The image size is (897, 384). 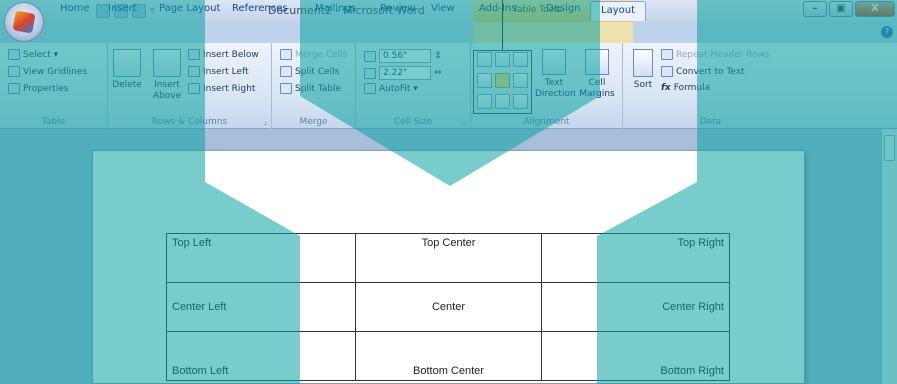 I want to click on insert-left-button: Insert Left, so click(x=218, y=71).